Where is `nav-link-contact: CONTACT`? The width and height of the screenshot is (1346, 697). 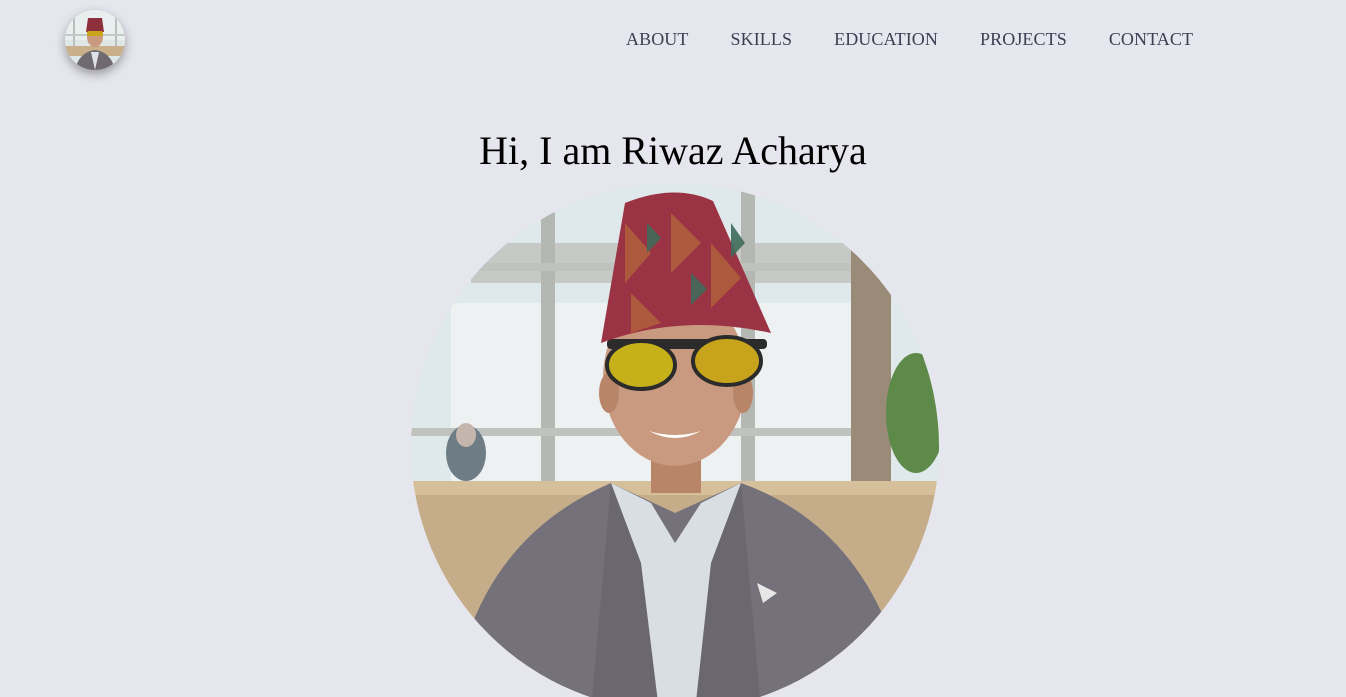
nav-link-contact: CONTACT is located at coordinates (1151, 39).